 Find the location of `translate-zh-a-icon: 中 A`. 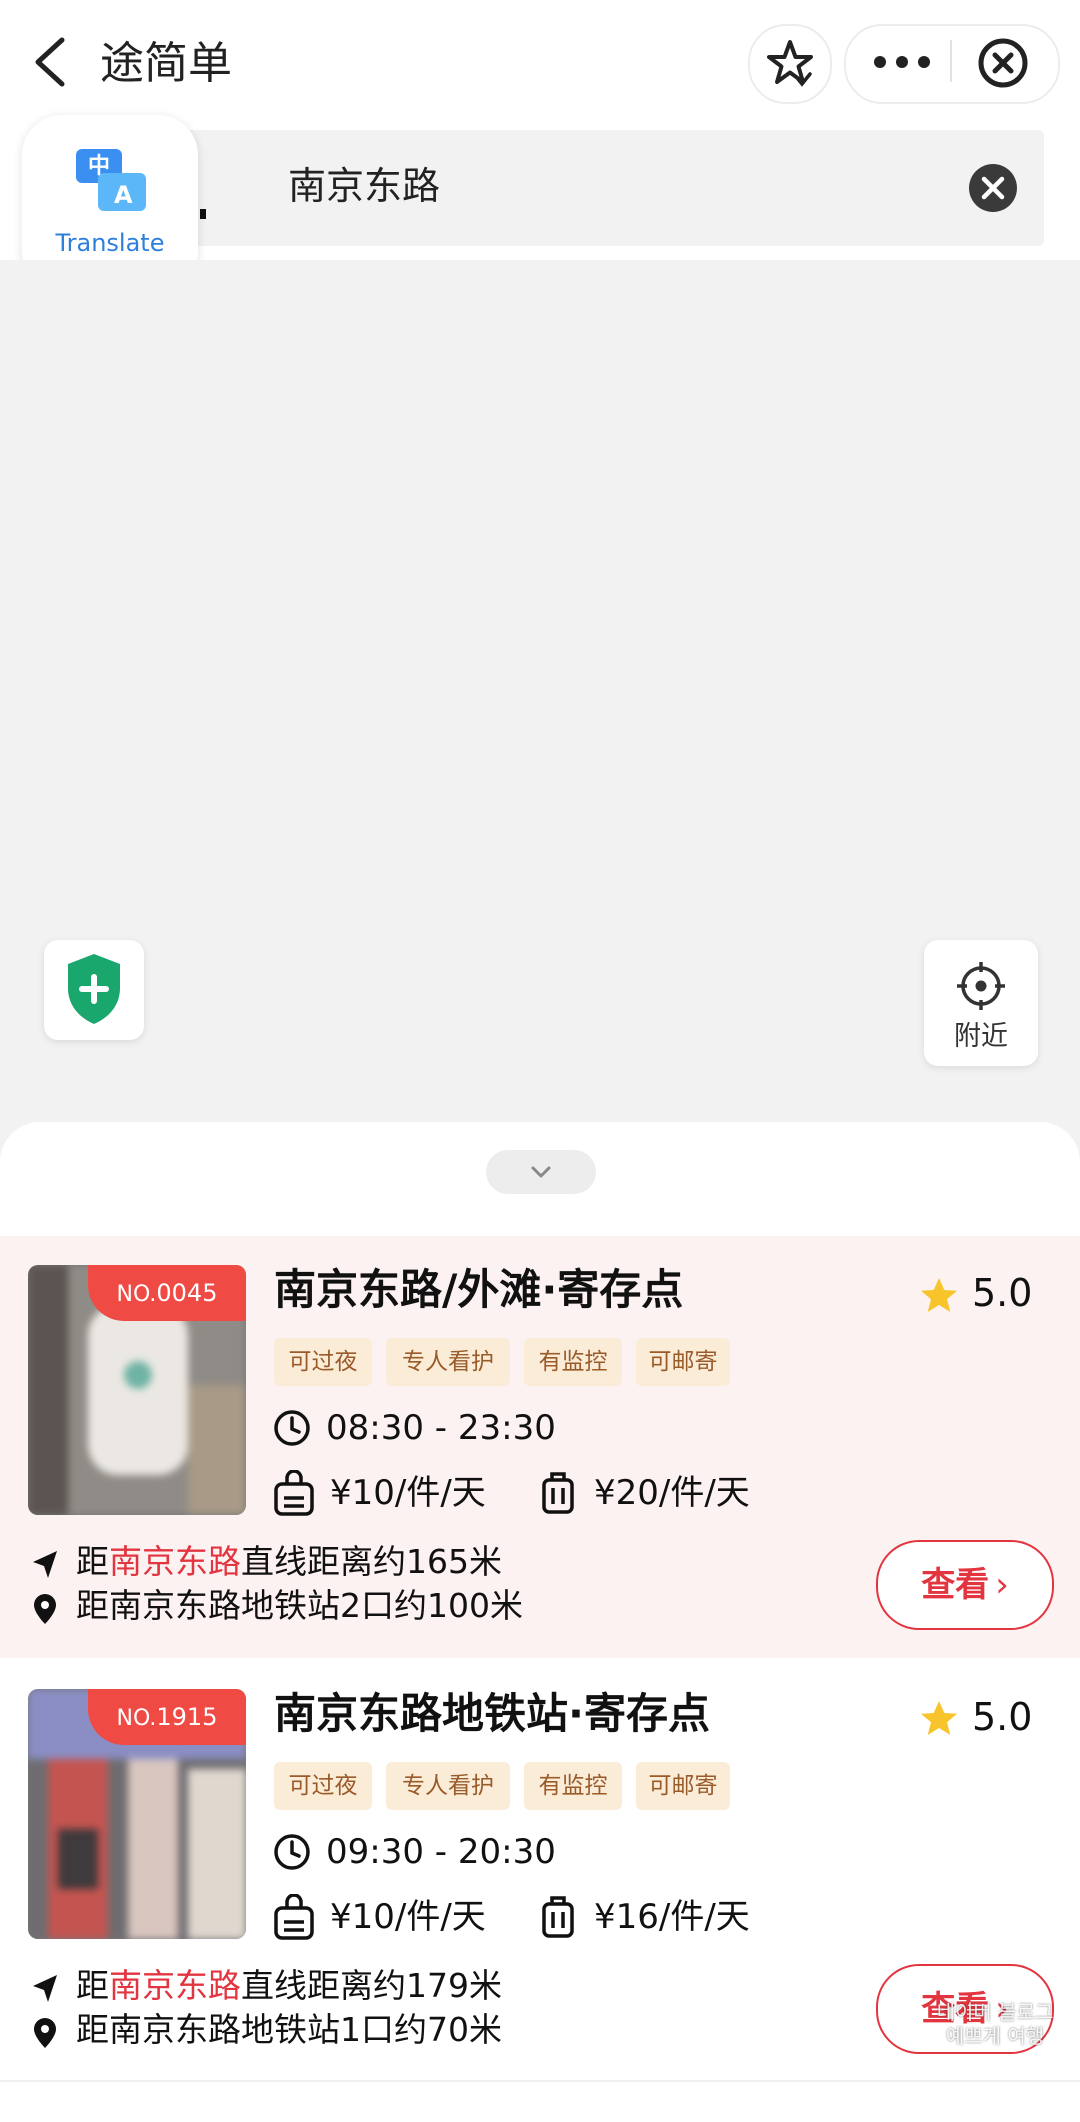

translate-zh-a-icon: 中 A is located at coordinates (112, 181).